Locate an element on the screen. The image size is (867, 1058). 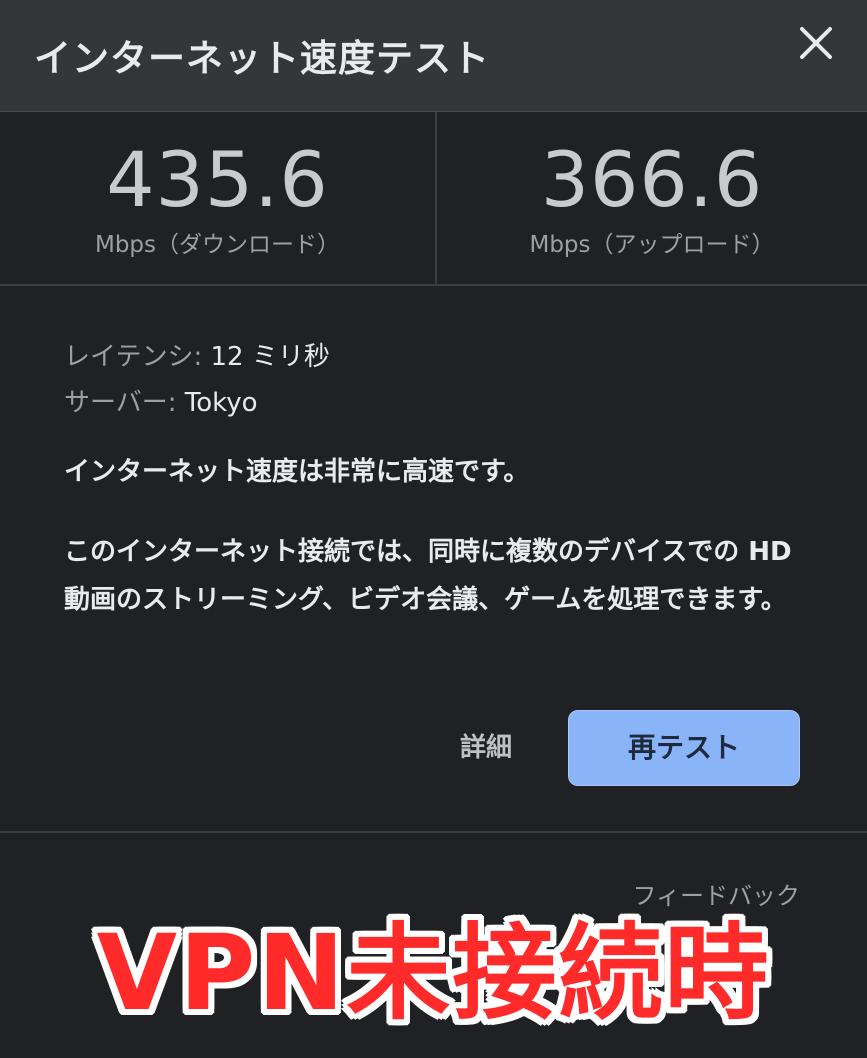
details-button: 詳細 is located at coordinates (486, 748).